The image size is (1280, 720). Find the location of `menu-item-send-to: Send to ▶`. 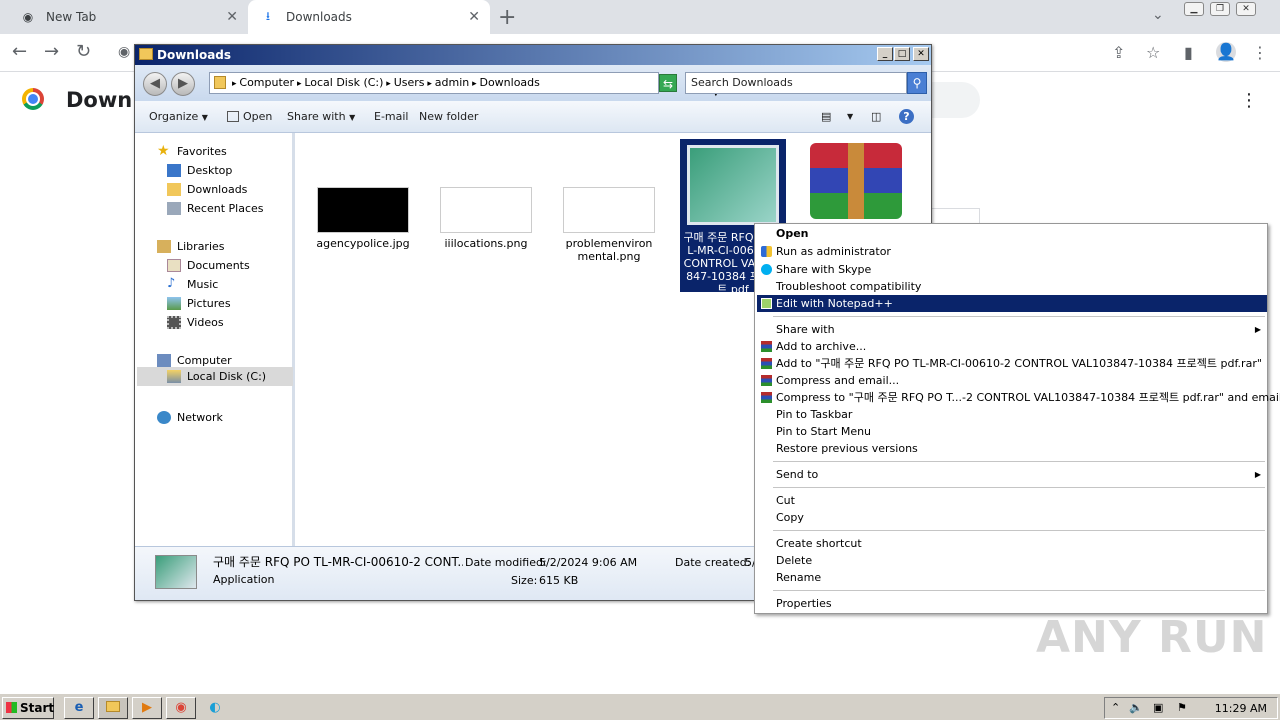

menu-item-send-to: Send to ▶ is located at coordinates (1012, 474).